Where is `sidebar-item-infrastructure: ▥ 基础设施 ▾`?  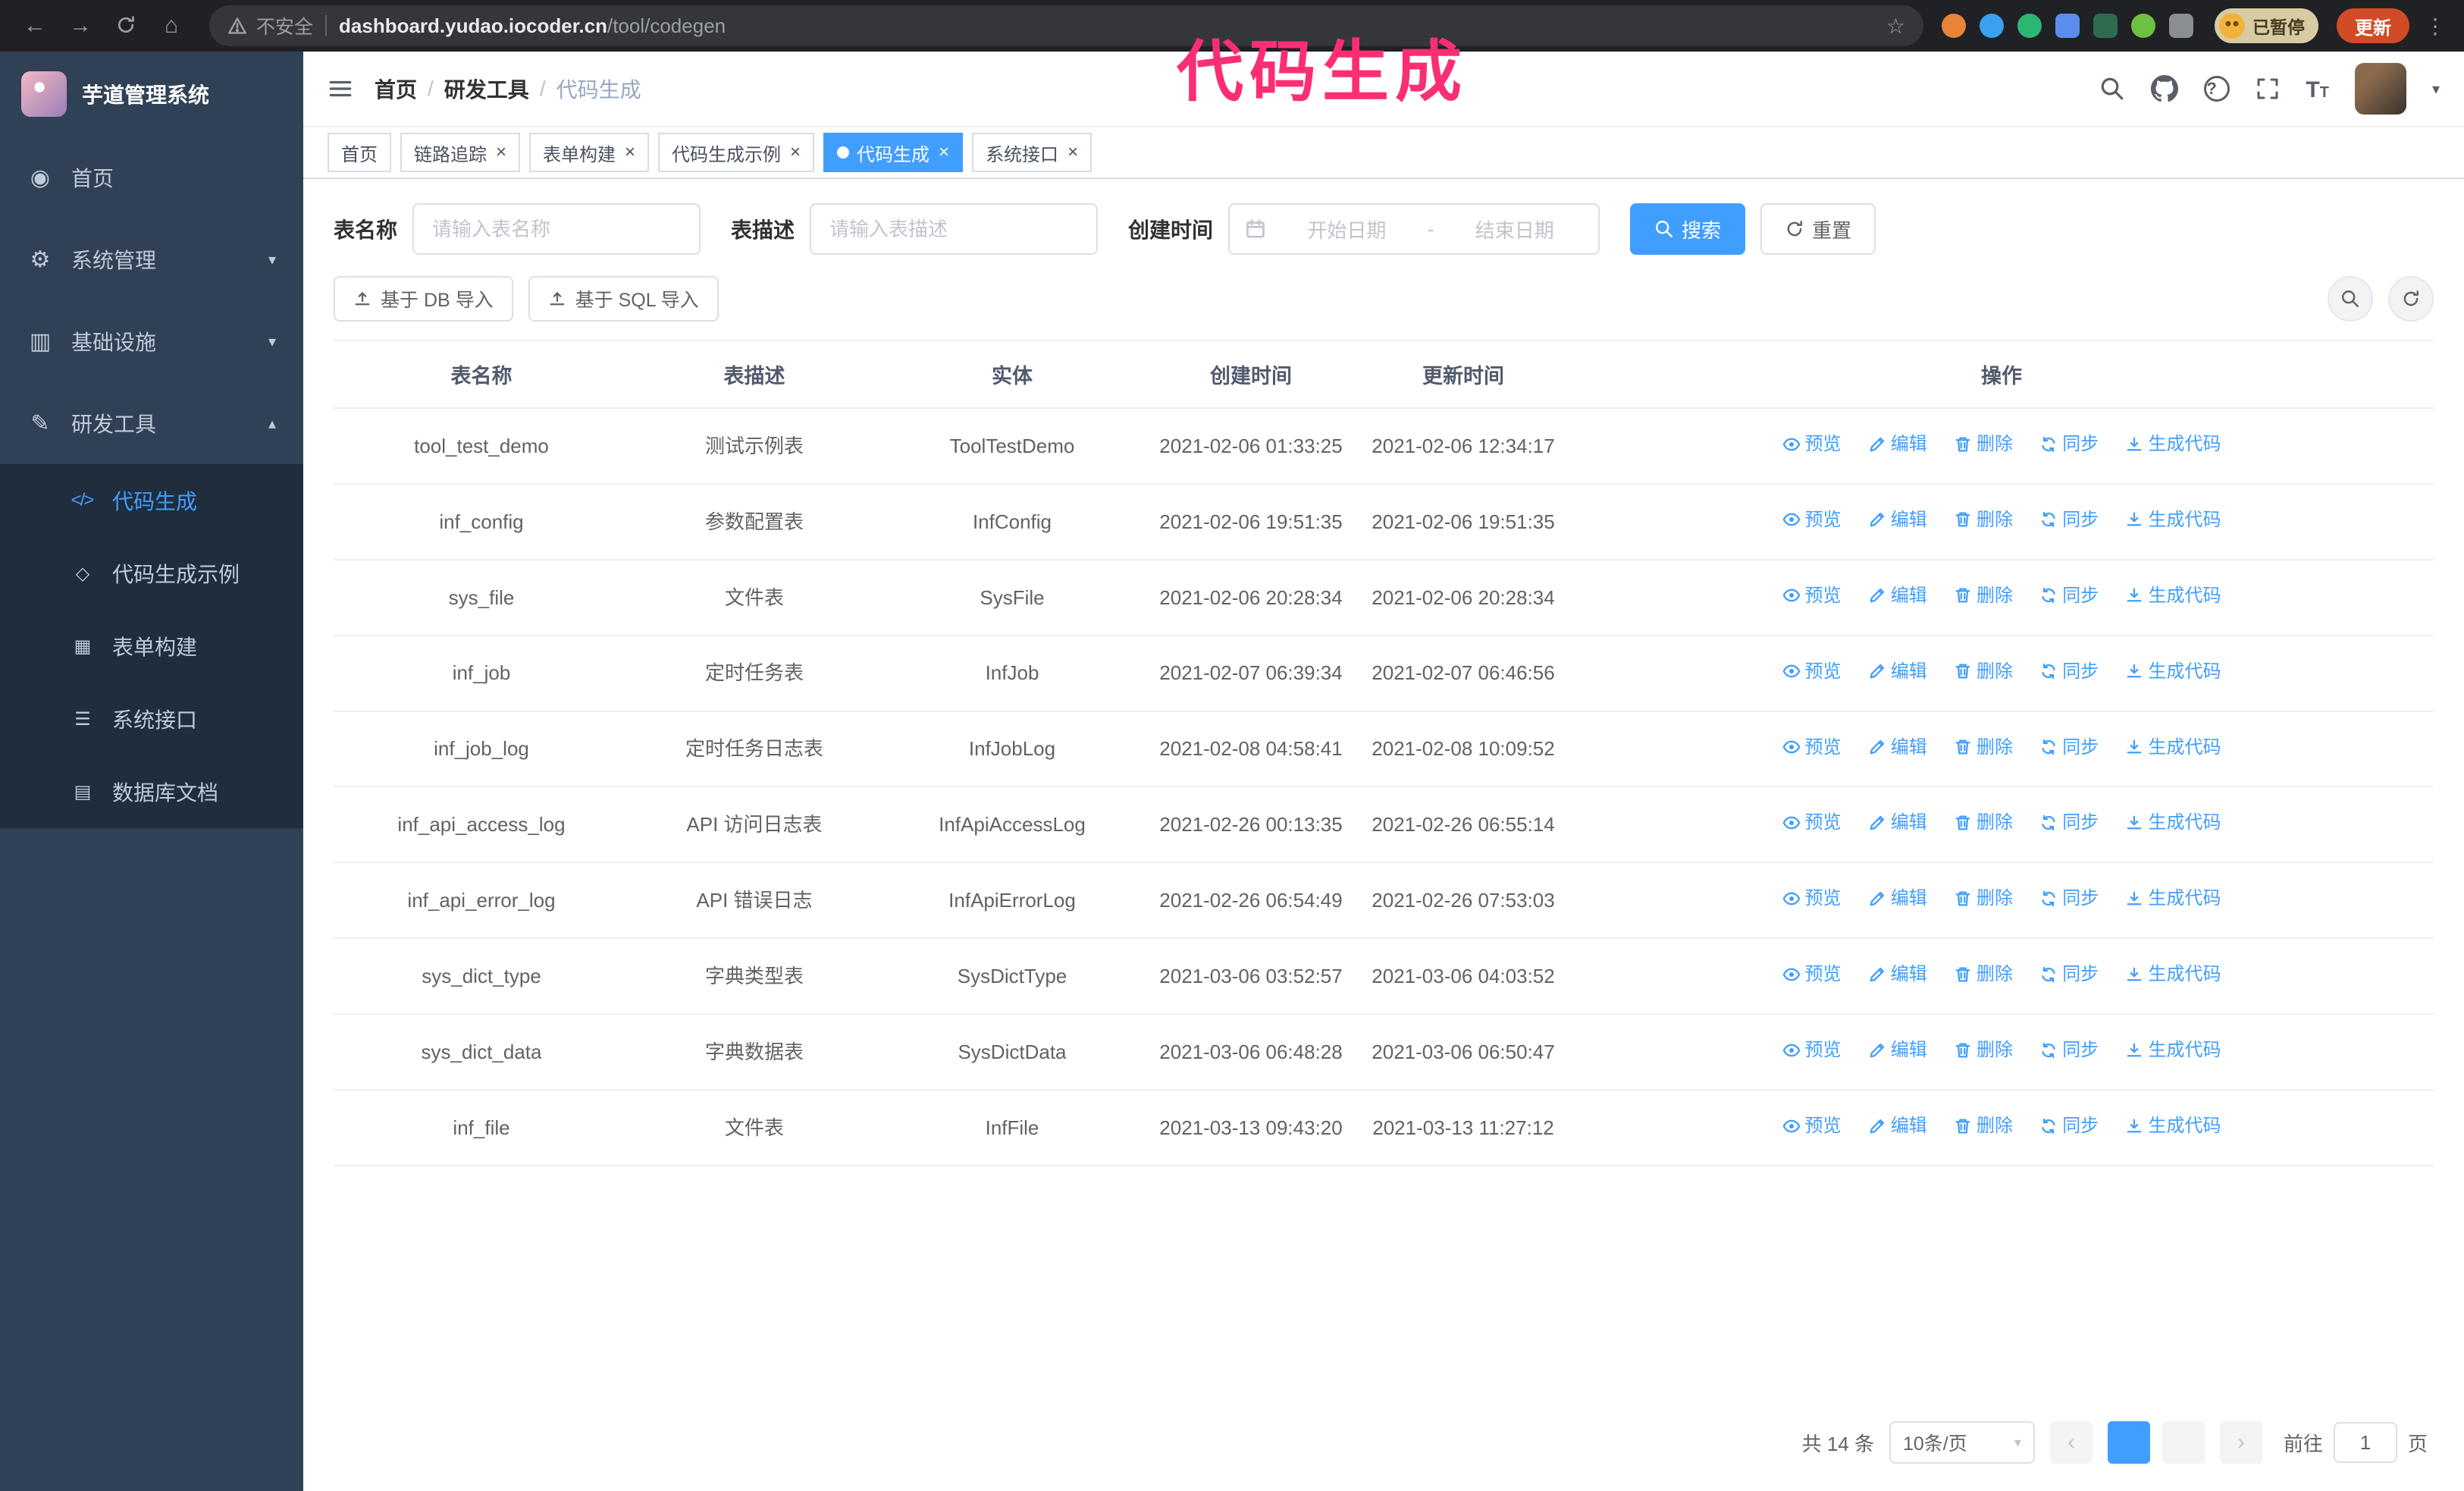 sidebar-item-infrastructure: ▥ 基础设施 ▾ is located at coordinates (151, 341).